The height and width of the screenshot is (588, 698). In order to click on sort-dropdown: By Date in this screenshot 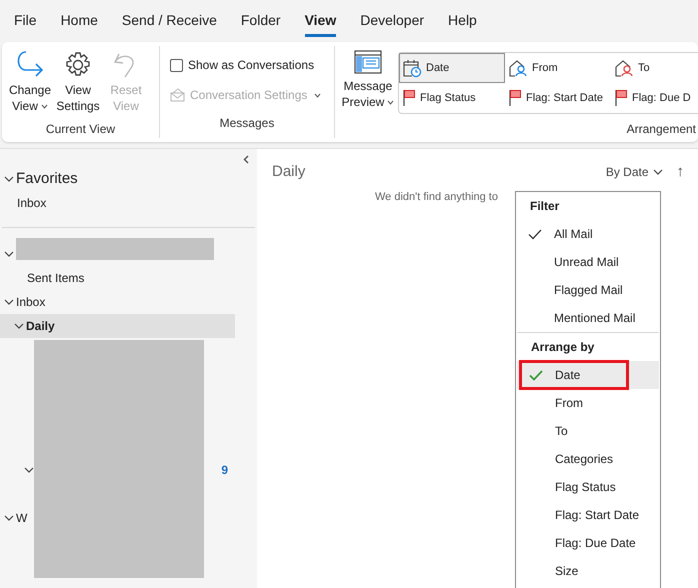, I will do `click(634, 172)`.